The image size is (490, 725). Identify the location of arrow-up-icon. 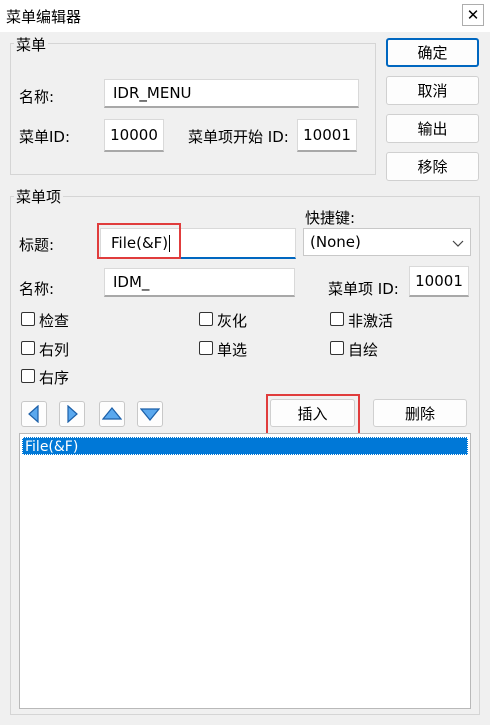
(112, 413).